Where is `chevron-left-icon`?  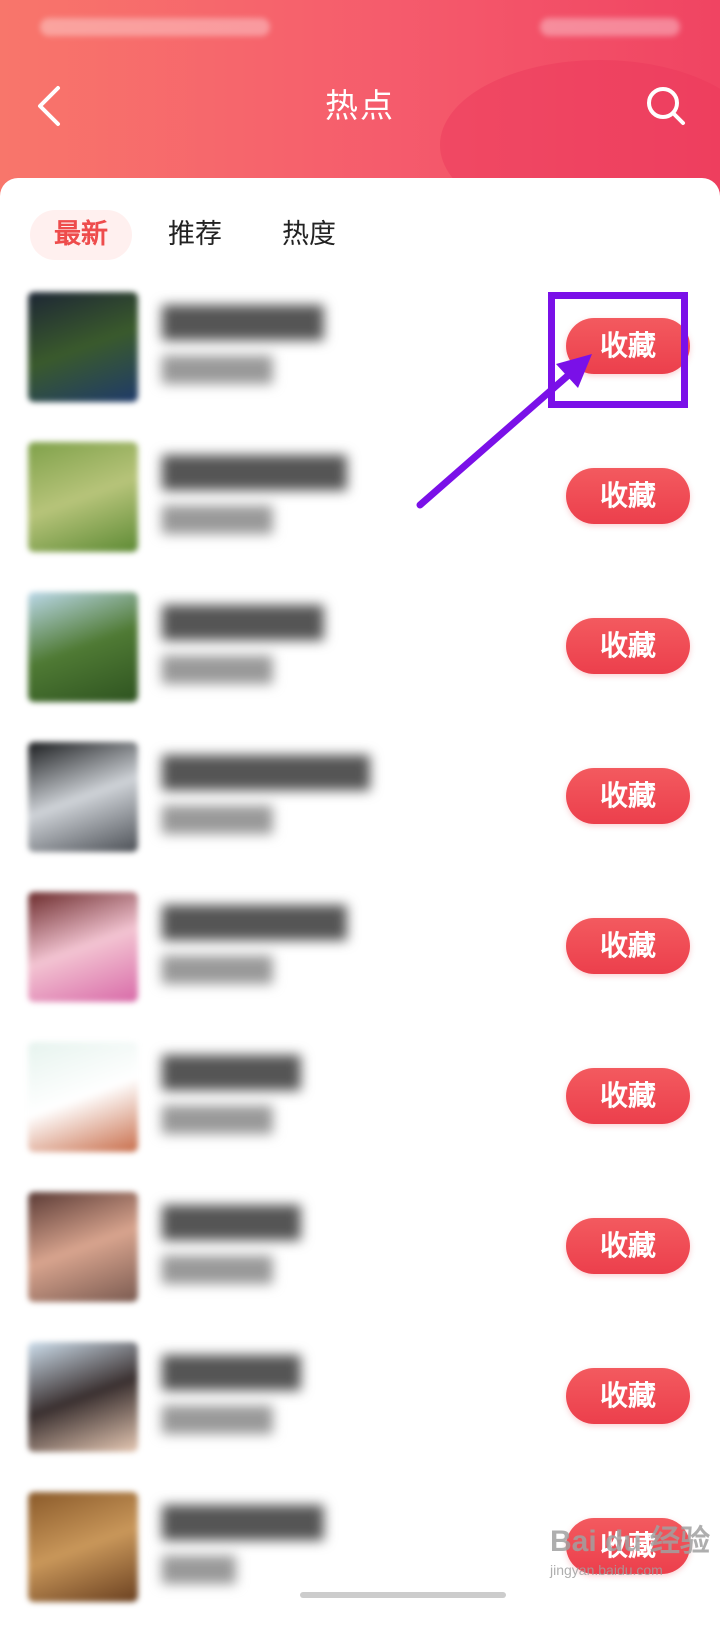
chevron-left-icon is located at coordinates (49, 106).